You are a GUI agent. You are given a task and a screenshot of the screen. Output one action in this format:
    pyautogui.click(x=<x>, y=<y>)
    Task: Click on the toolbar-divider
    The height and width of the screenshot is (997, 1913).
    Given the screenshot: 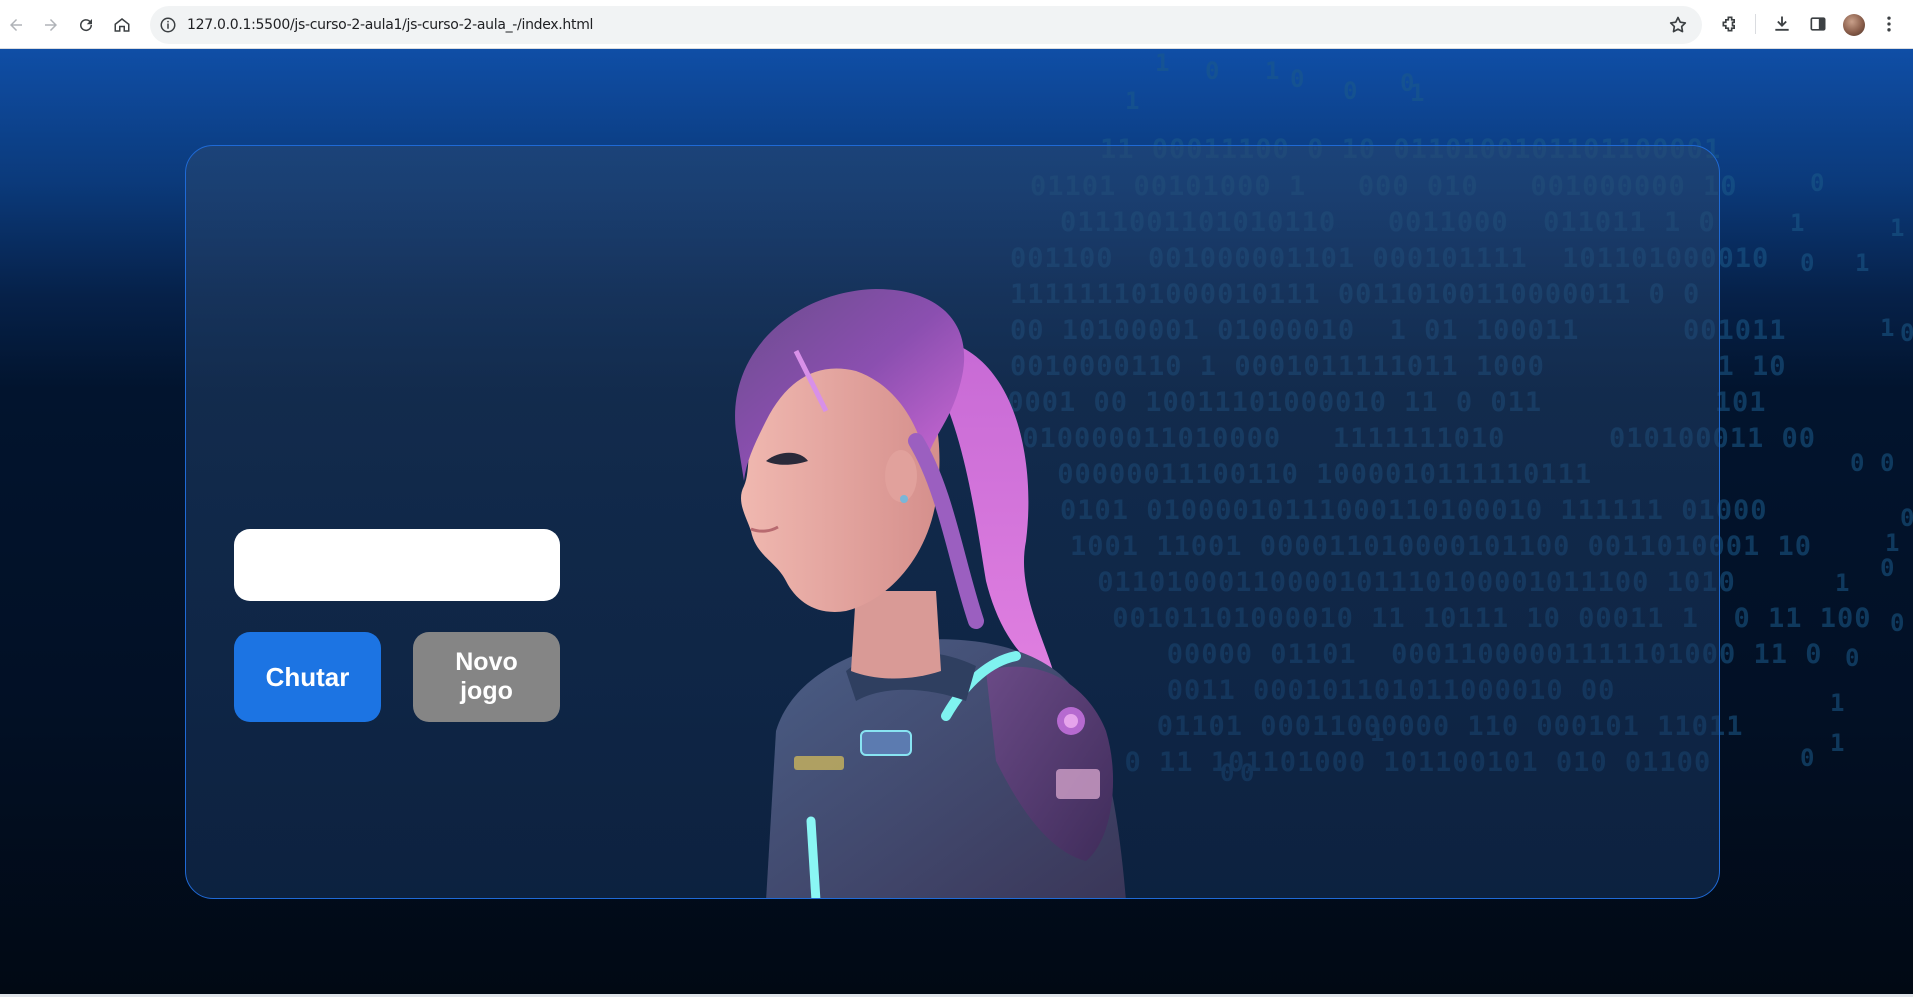 What is the action you would take?
    pyautogui.click(x=1755, y=24)
    